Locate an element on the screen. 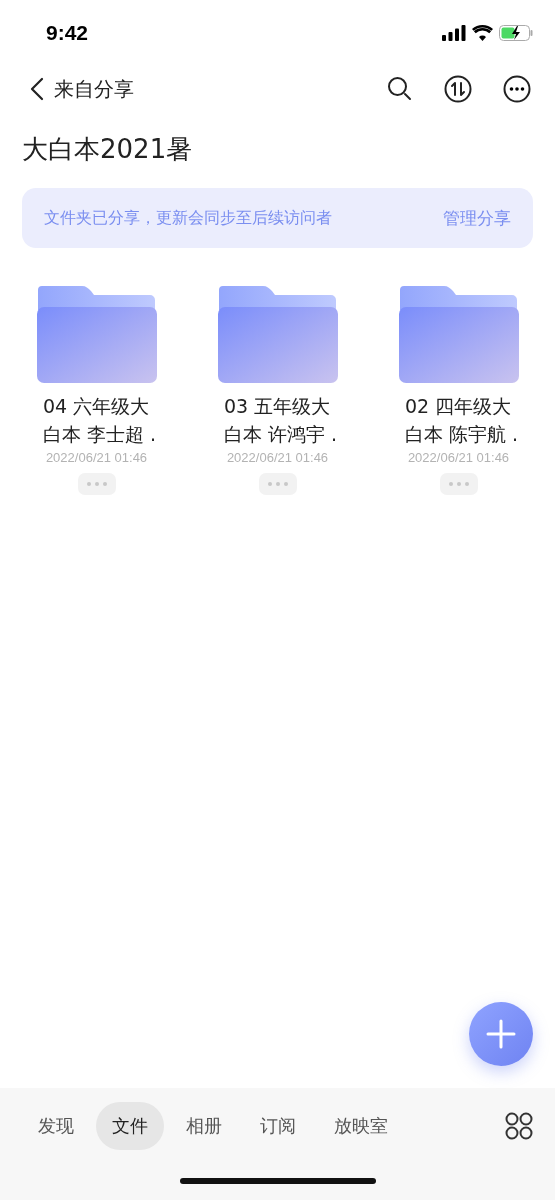  plus-icon is located at coordinates (501, 1034).